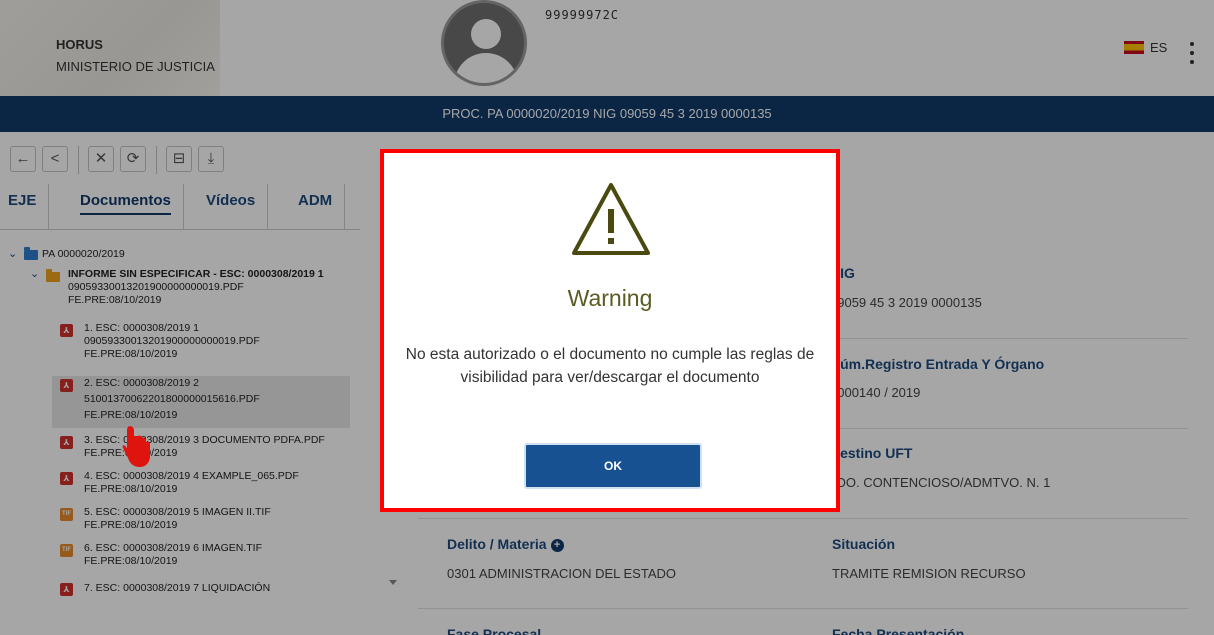  What do you see at coordinates (136, 446) in the screenshot?
I see `hand-pointer-cursor-icon` at bounding box center [136, 446].